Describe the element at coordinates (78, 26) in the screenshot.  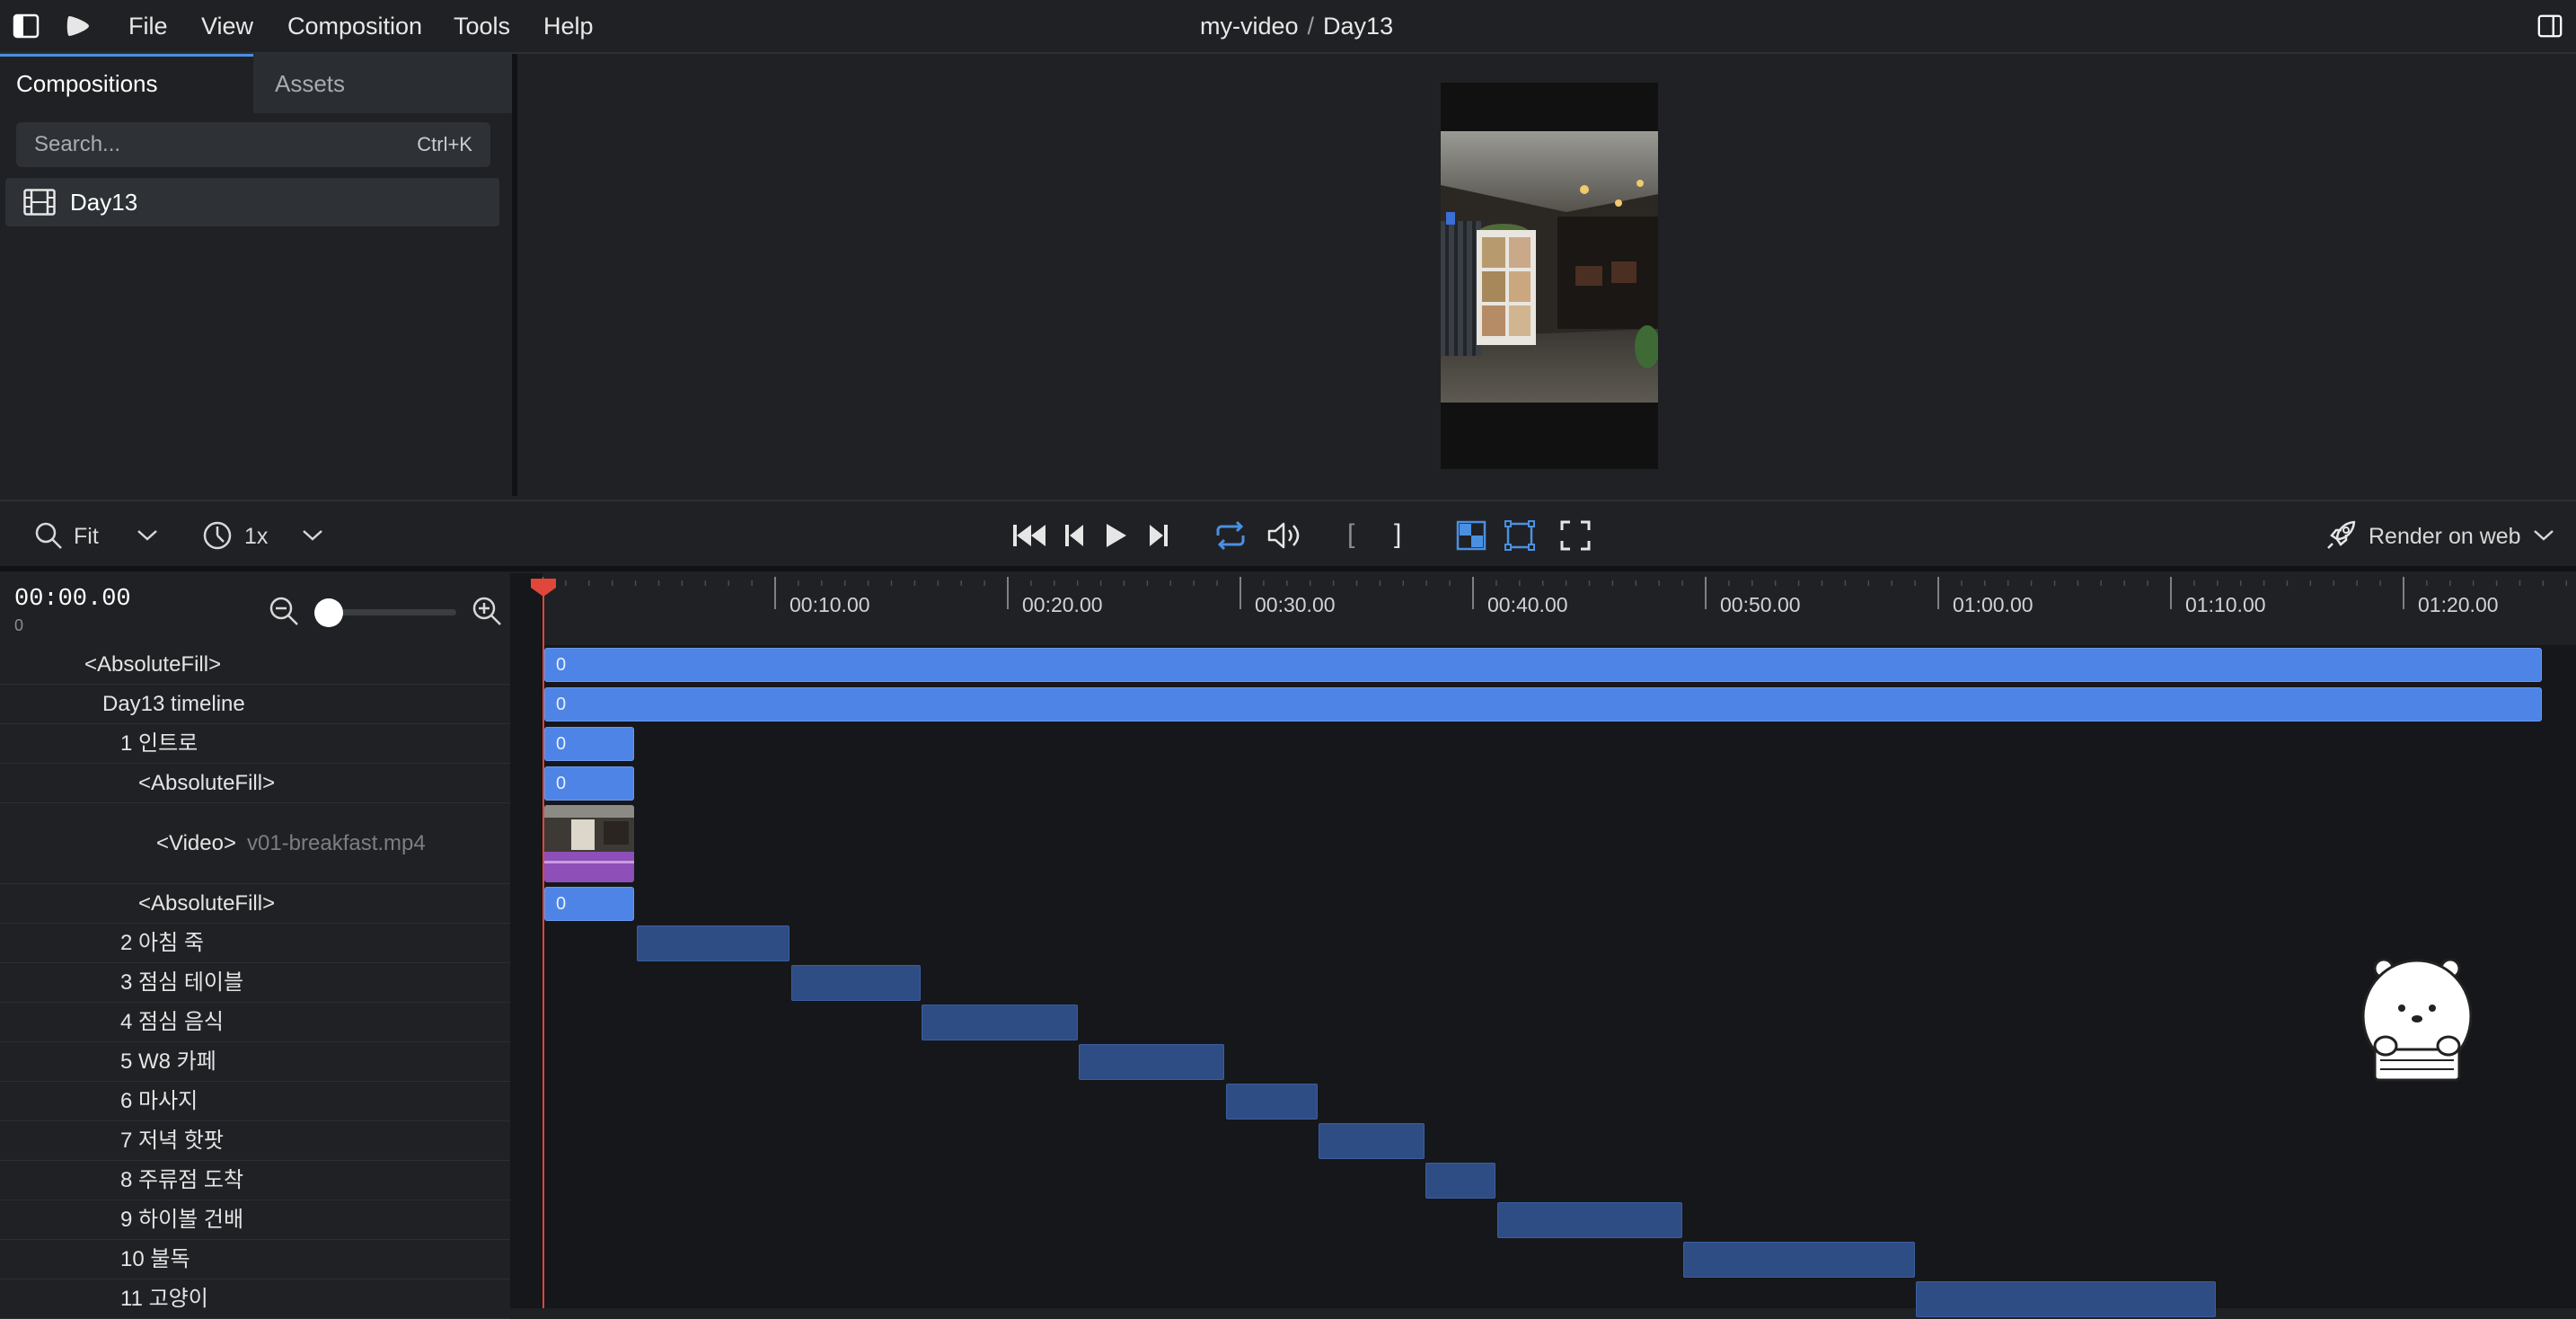
I see `remotion-logo-icon` at that location.